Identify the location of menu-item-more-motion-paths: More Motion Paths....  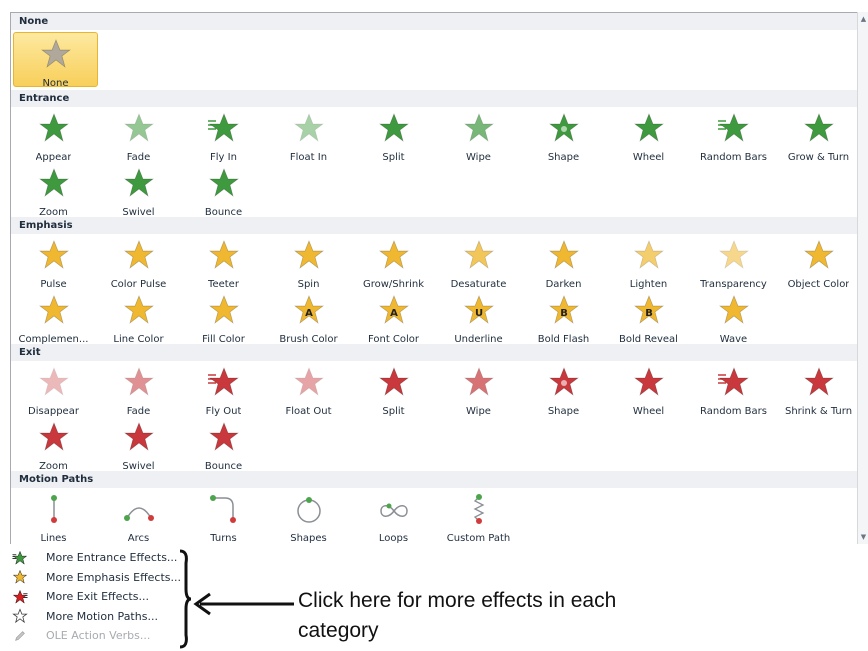
(105, 617).